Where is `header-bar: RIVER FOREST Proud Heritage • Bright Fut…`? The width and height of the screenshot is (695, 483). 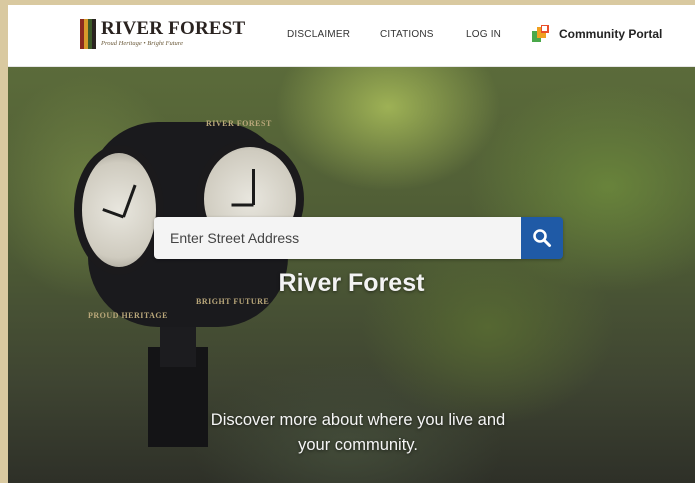
header-bar: RIVER FOREST Proud Heritage • Bright Fut… is located at coordinates (351, 36).